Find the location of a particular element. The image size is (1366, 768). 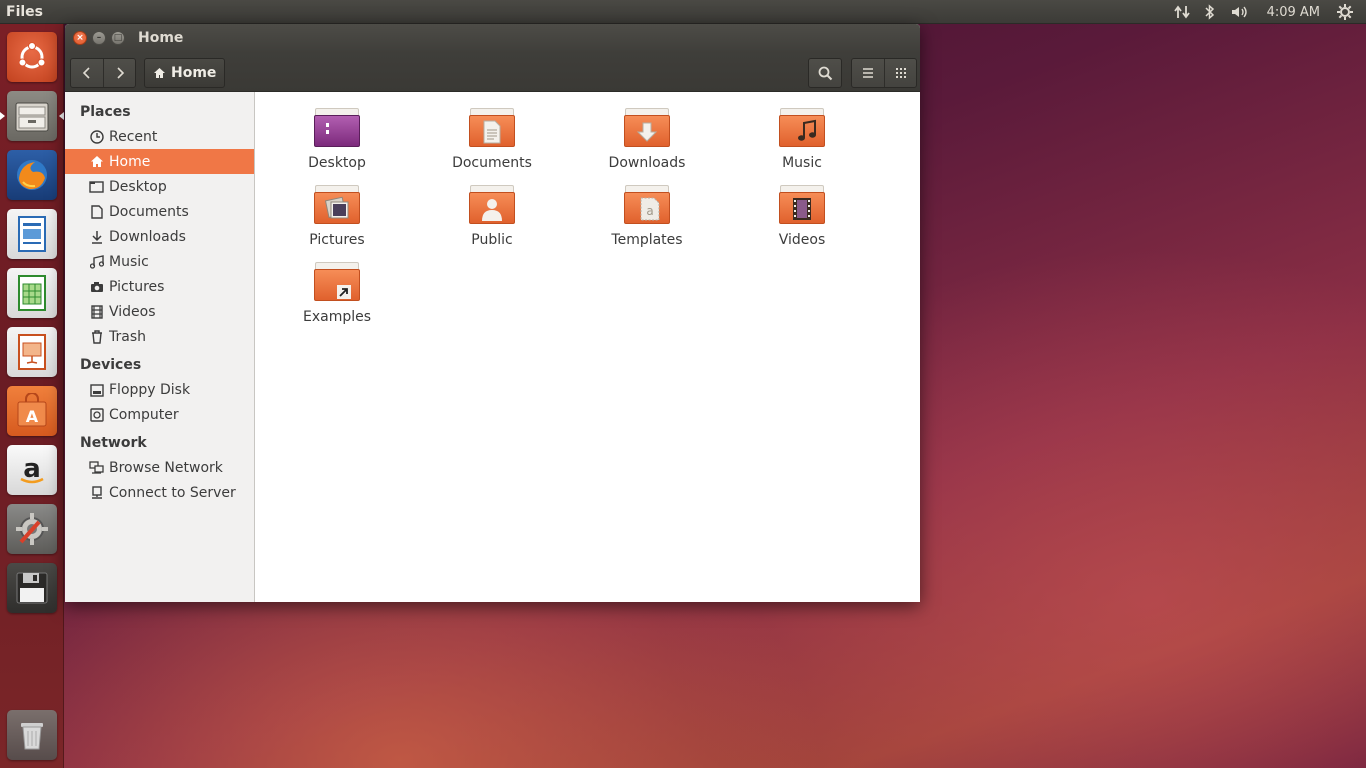

folder-desktop: Desktop is located at coordinates (337, 139).